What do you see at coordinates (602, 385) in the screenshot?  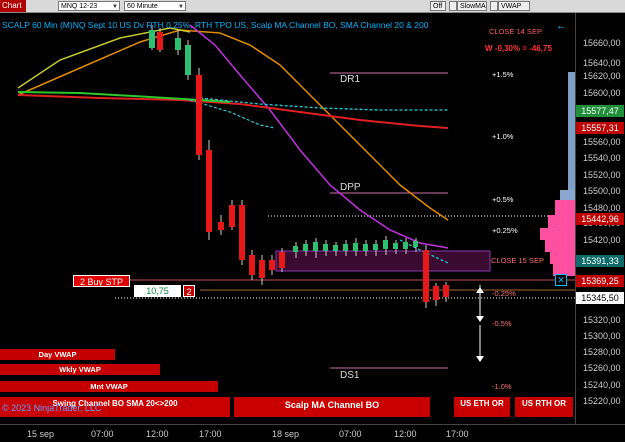 I see `price-tick: 15240,00` at bounding box center [602, 385].